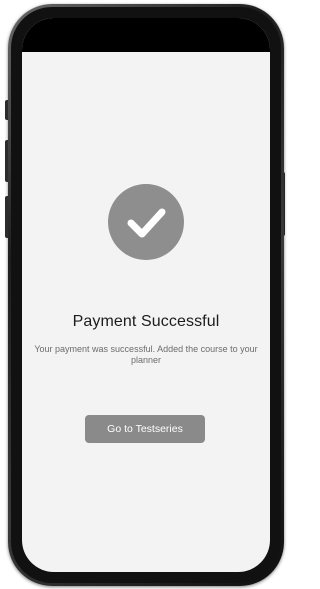 This screenshot has width=320, height=589. Describe the element at coordinates (145, 429) in the screenshot. I see `go-to-testseries-button: Go to Testseries` at that location.